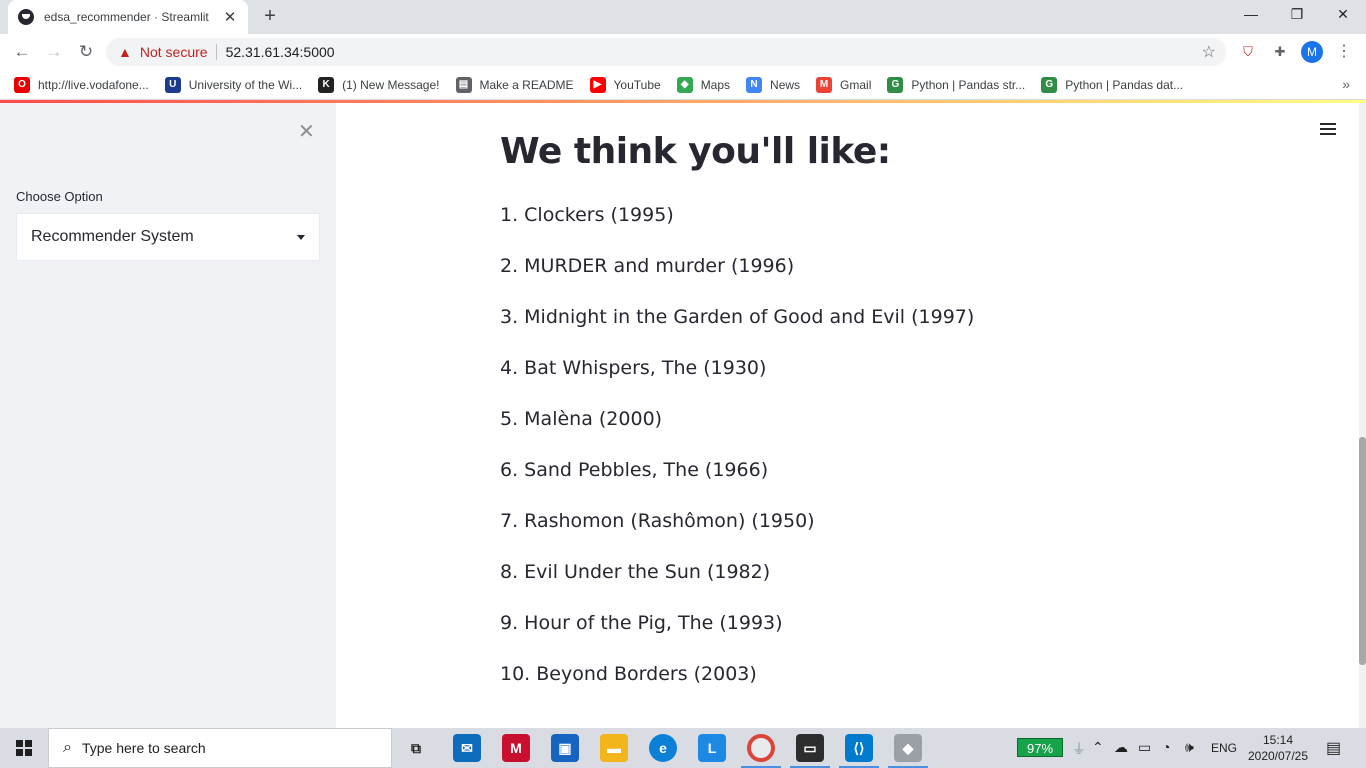  Describe the element at coordinates (614, 748) in the screenshot. I see `file-explorer-icon: ▬` at that location.